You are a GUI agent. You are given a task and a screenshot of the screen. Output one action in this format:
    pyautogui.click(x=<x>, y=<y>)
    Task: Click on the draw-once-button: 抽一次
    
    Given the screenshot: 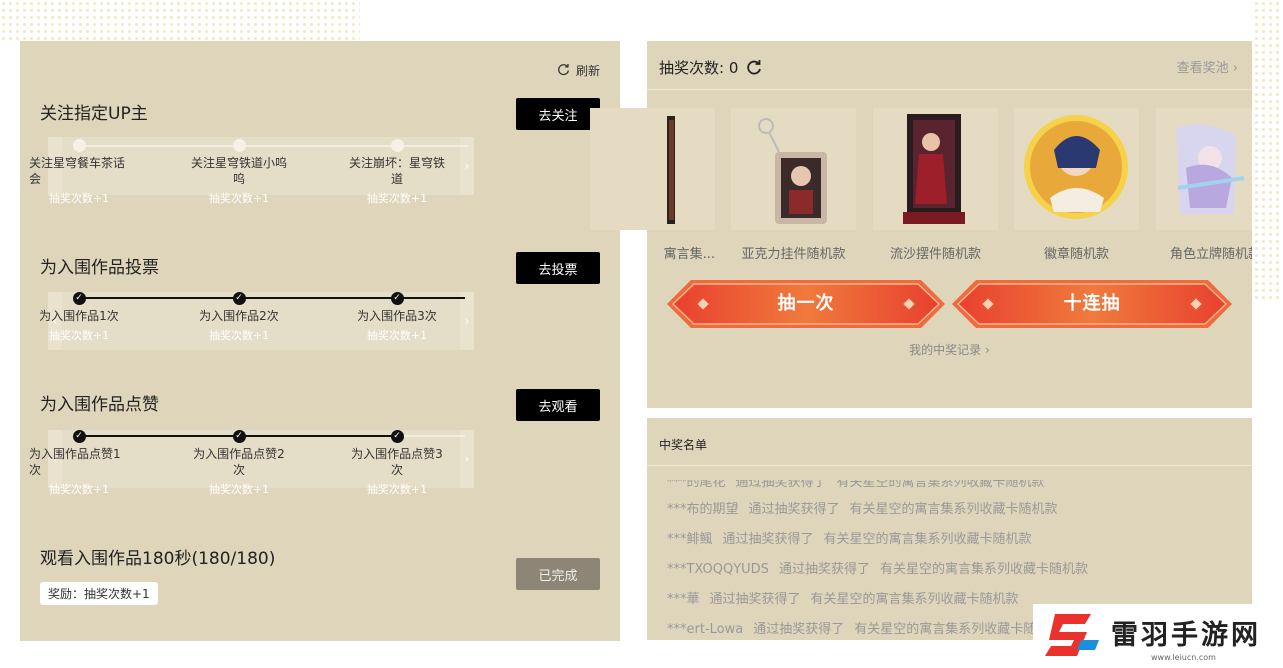 What is the action you would take?
    pyautogui.click(x=806, y=304)
    